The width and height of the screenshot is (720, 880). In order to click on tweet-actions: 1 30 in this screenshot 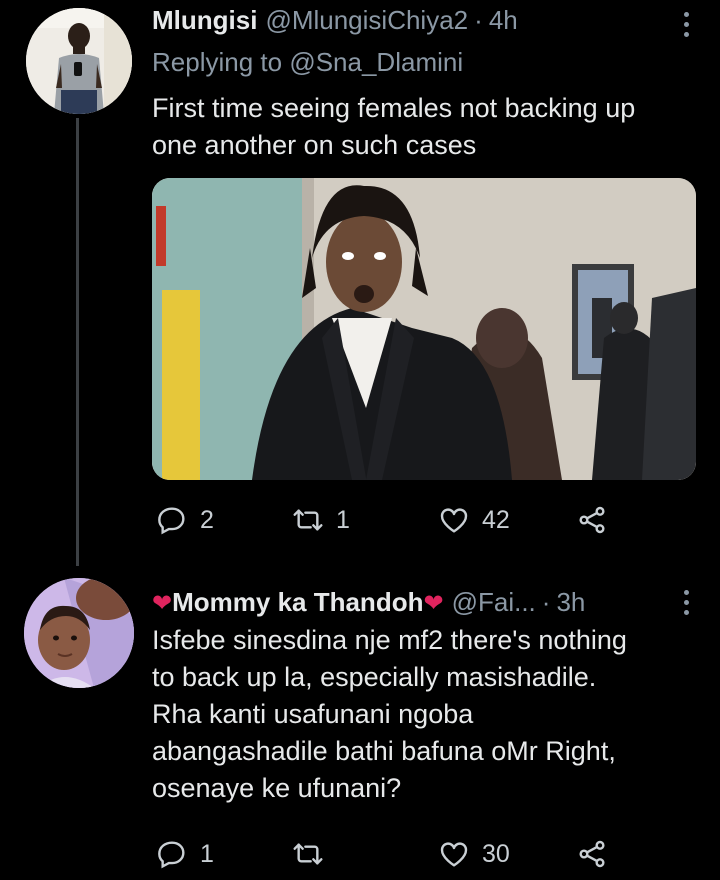, I will do `click(387, 854)`.